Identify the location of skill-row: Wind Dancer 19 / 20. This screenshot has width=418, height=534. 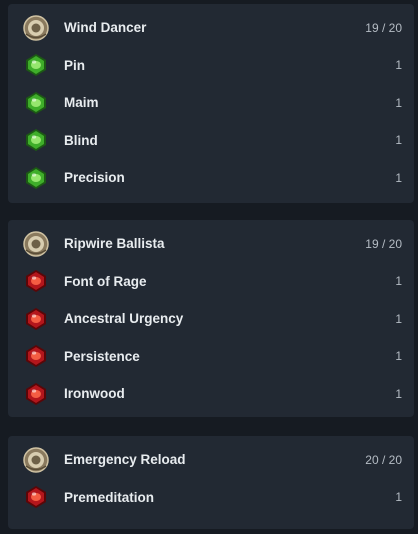
(211, 28).